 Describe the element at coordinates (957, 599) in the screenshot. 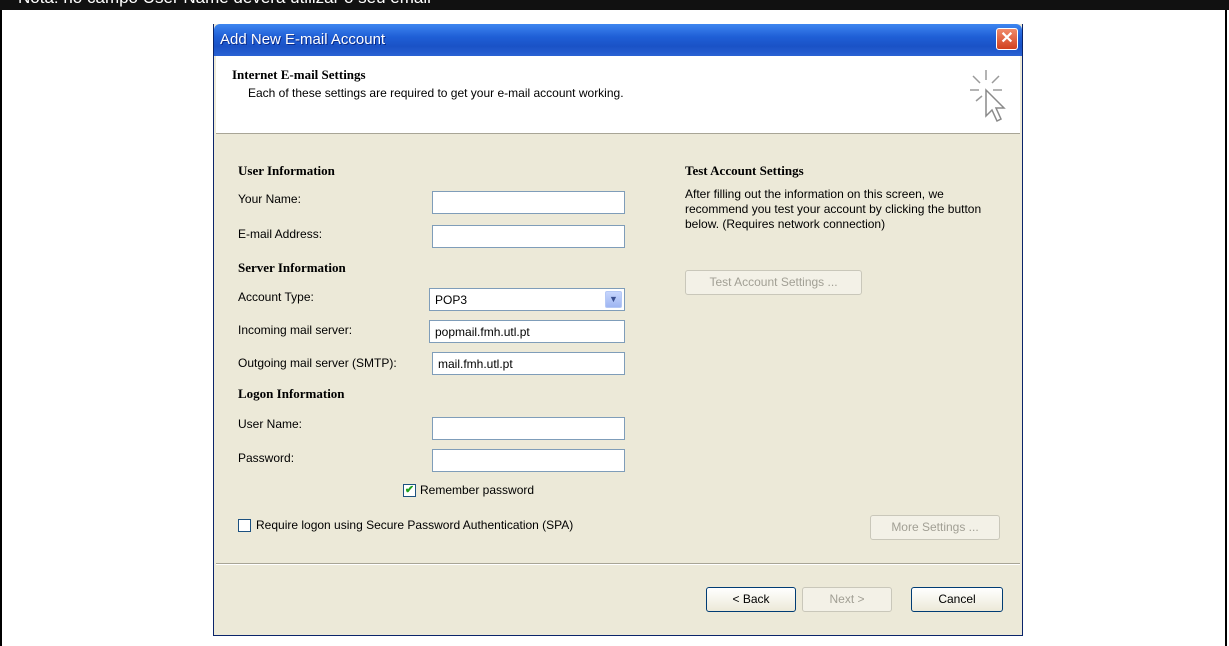

I see `cancel-button: Cancel` at that location.